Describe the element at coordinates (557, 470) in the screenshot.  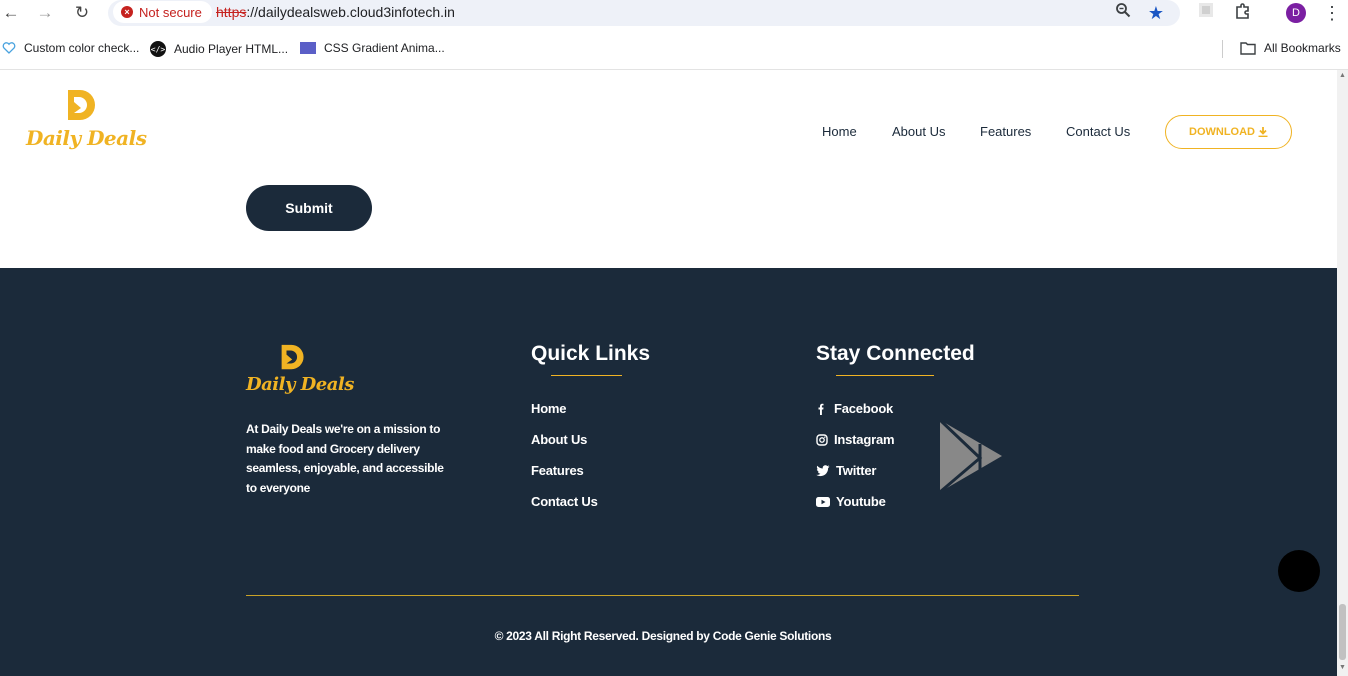
I see `footer-link-features: Features` at that location.